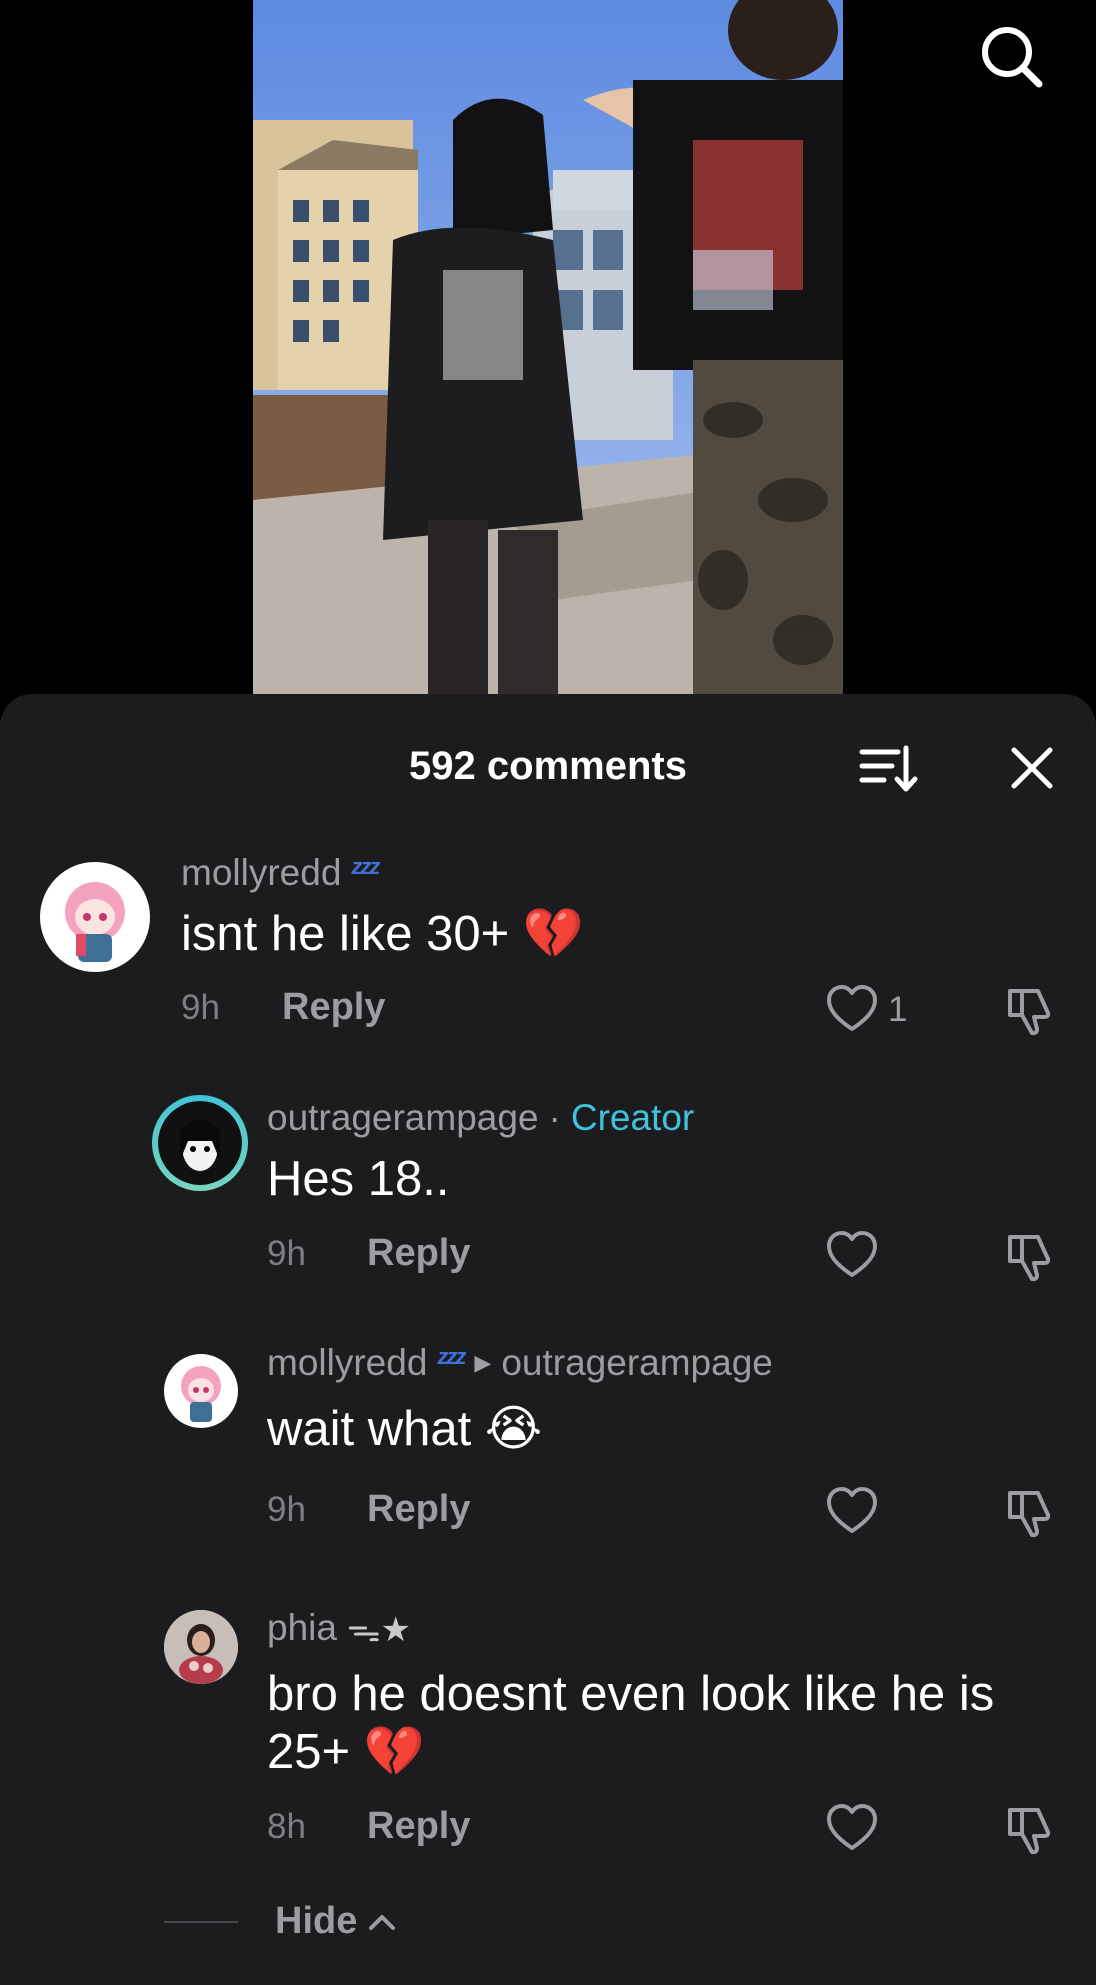 The image size is (1096, 1985). I want to click on comment-username-row: outragerampage · Creator, so click(480, 1118).